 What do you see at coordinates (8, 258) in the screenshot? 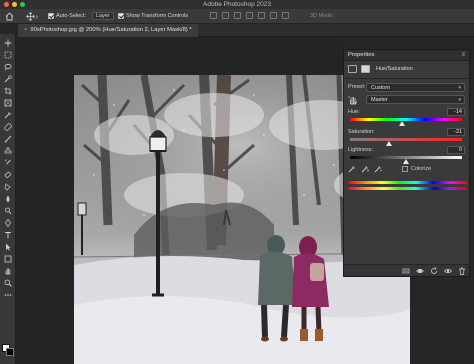
I see `shape-tool-icon` at bounding box center [8, 258].